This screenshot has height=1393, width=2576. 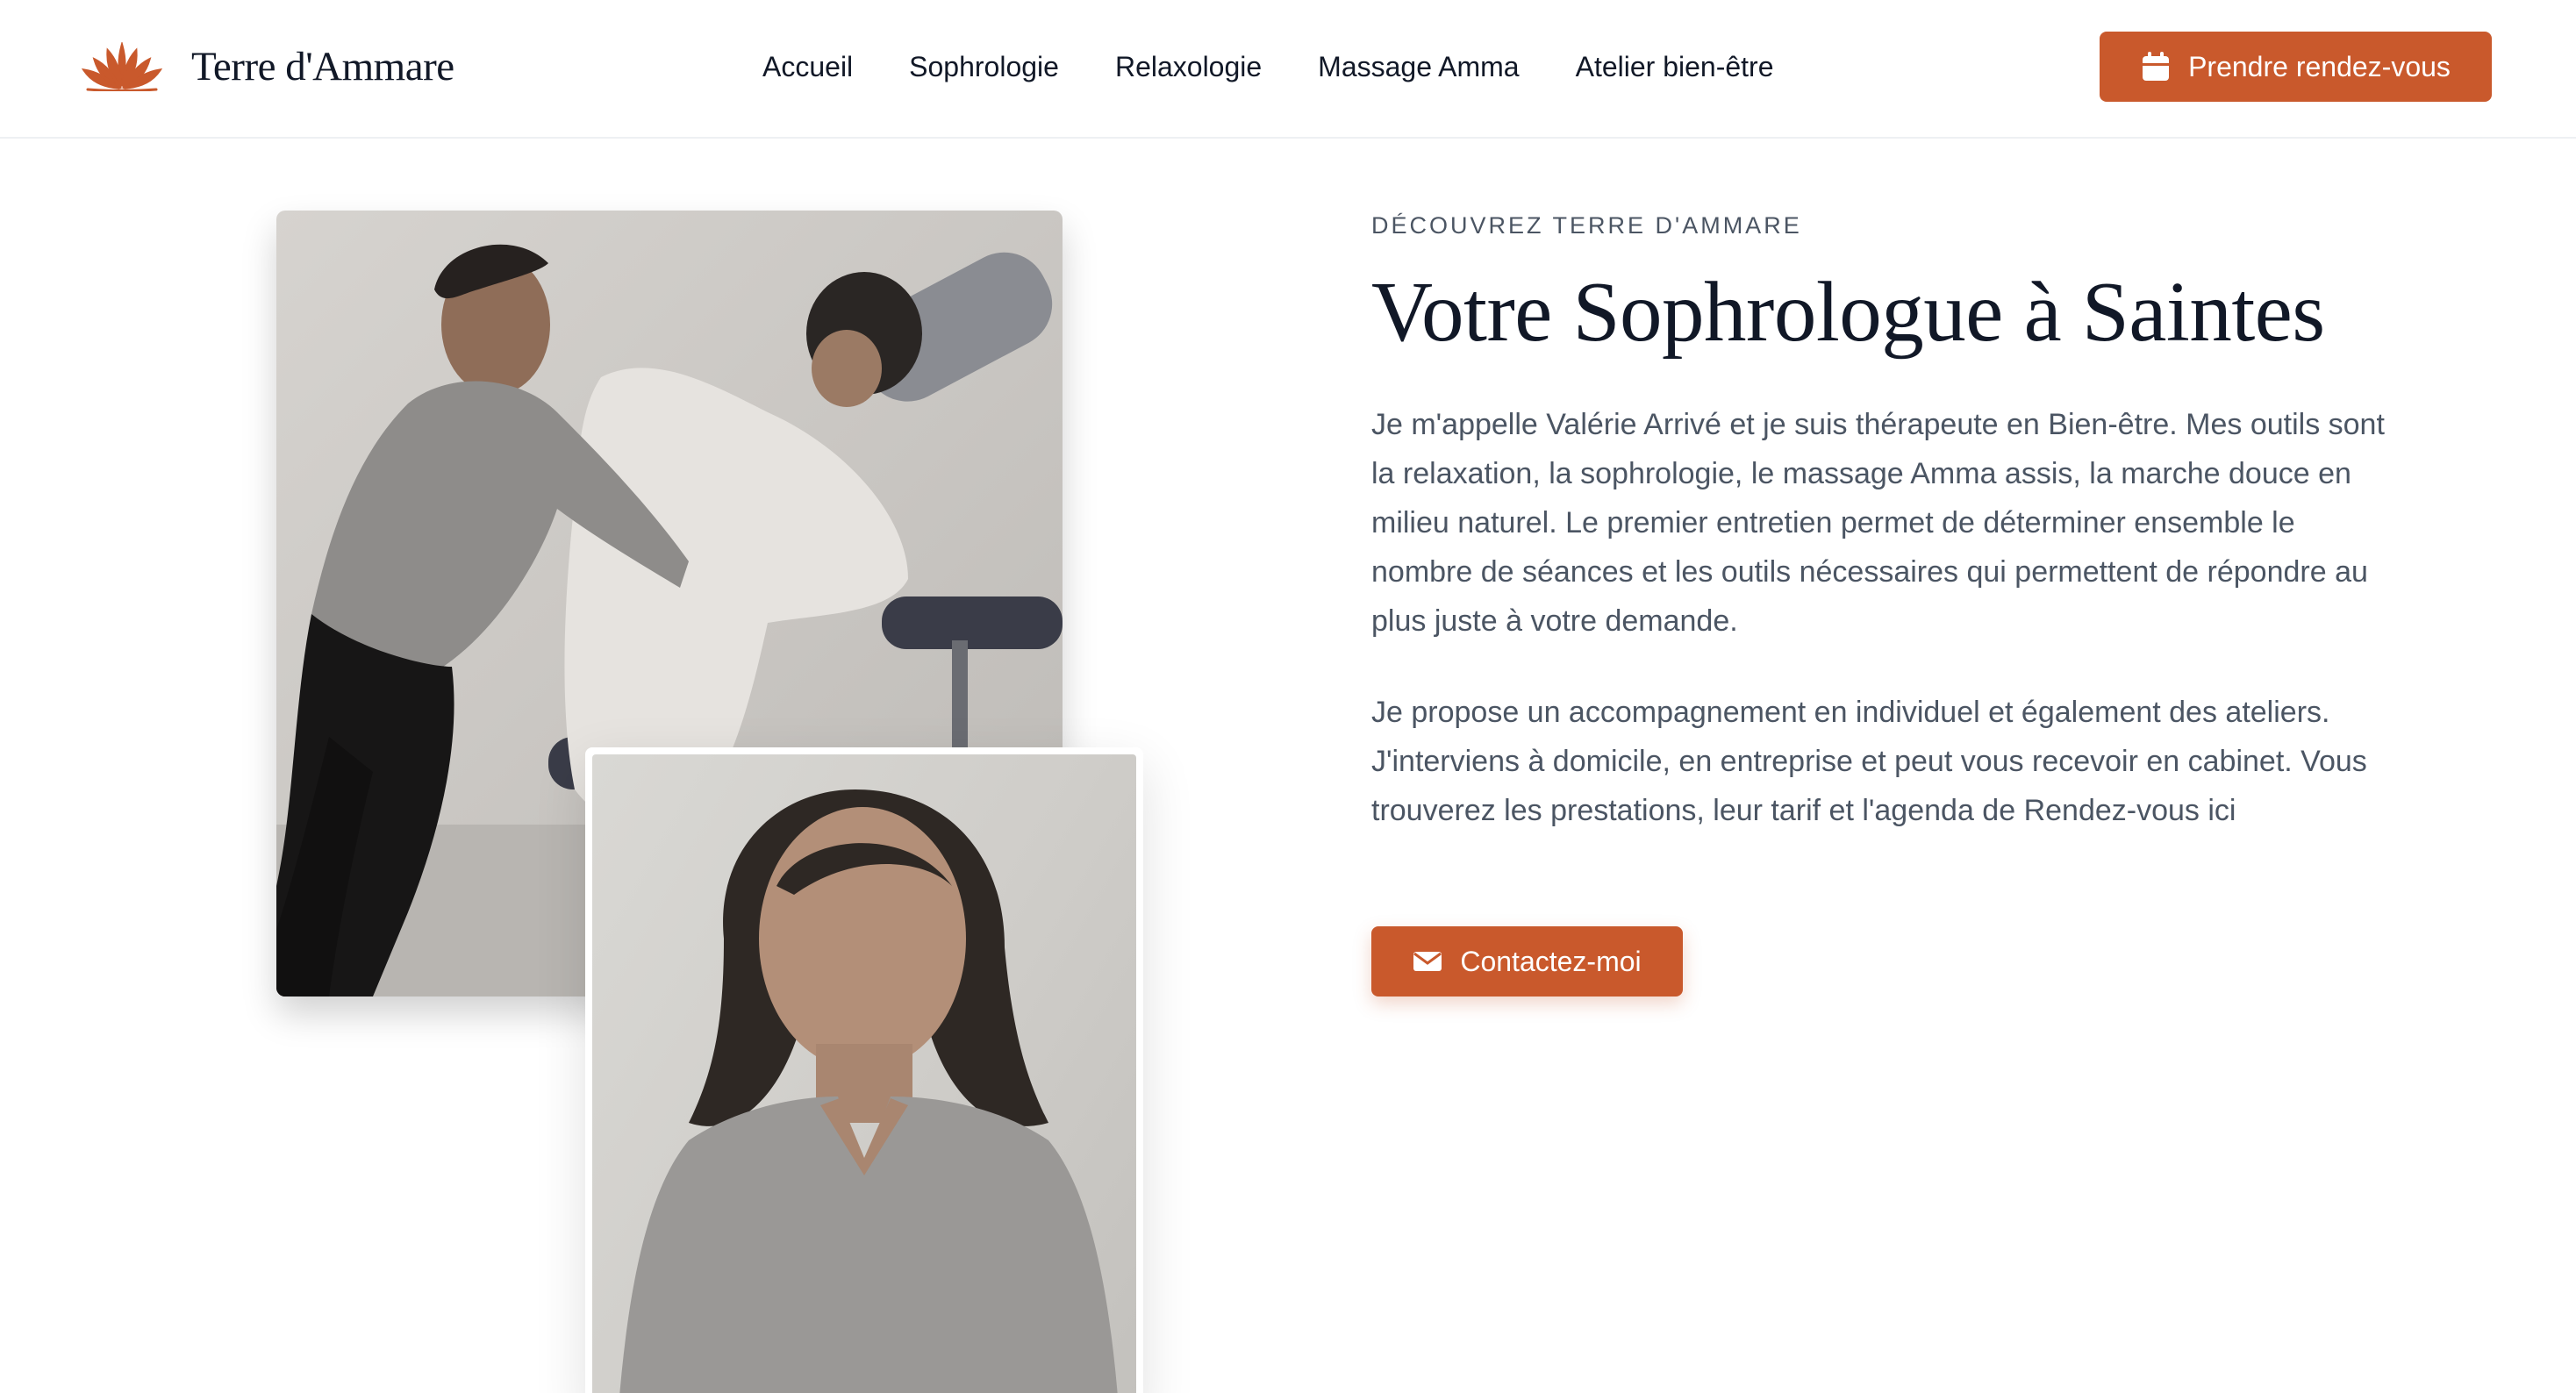 What do you see at coordinates (1551, 961) in the screenshot?
I see `contact-button-label: Contactez-moi` at bounding box center [1551, 961].